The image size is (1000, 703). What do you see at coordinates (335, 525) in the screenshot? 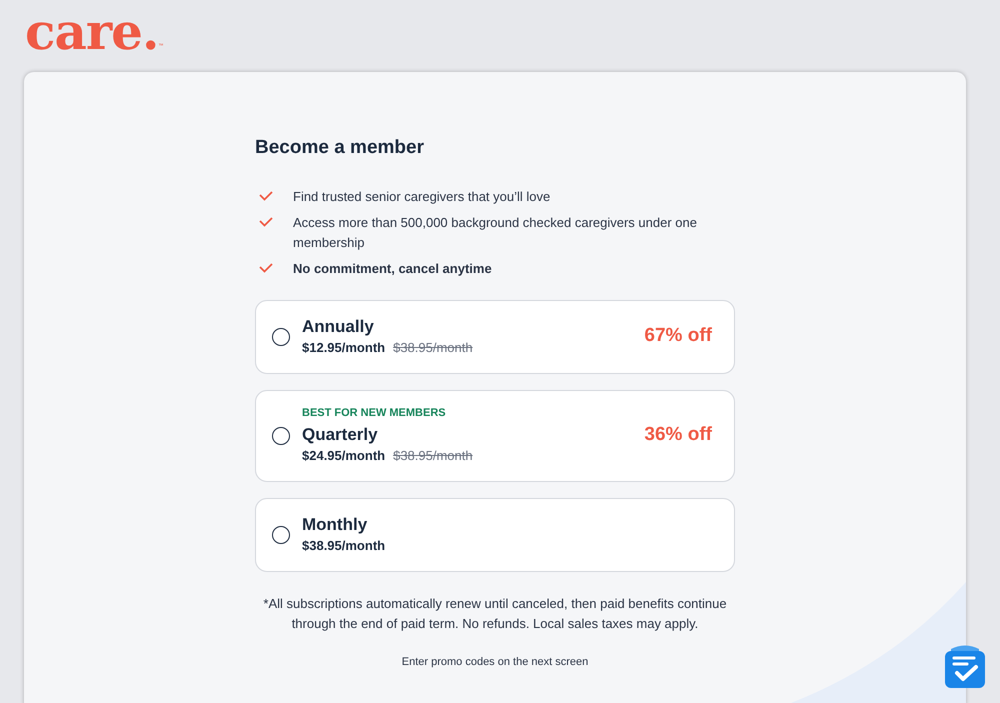
I see `plan-name: Monthly` at bounding box center [335, 525].